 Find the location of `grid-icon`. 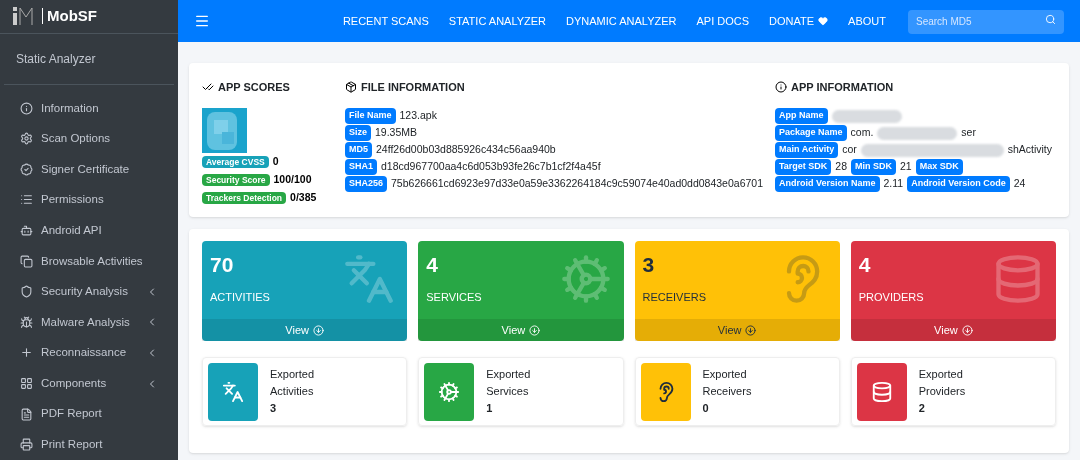

grid-icon is located at coordinates (26, 383).